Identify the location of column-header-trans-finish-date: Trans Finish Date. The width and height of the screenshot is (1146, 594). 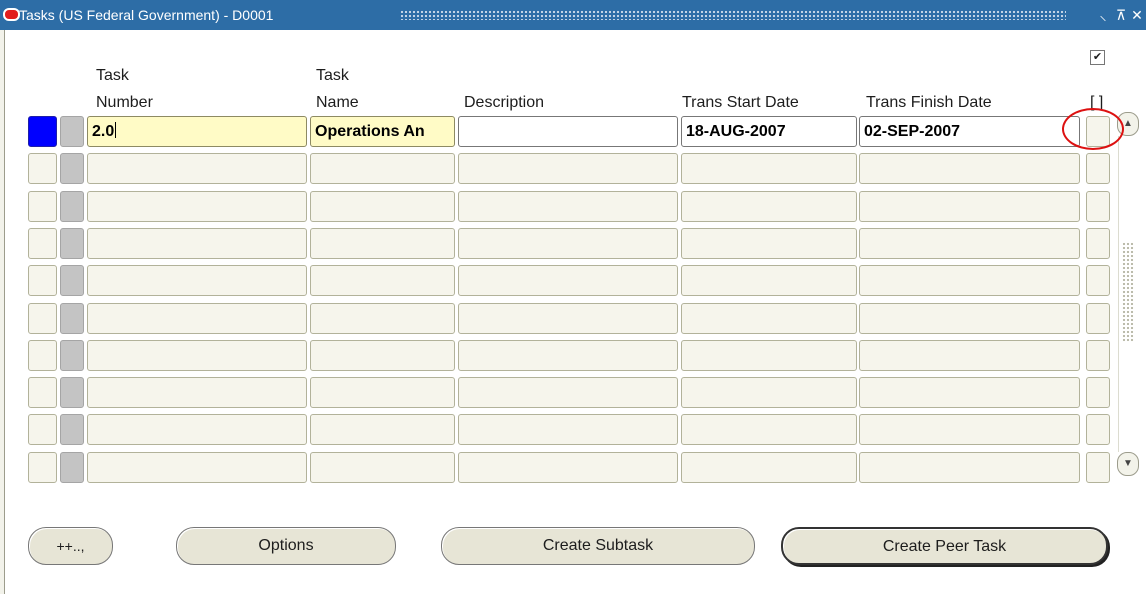
(929, 102).